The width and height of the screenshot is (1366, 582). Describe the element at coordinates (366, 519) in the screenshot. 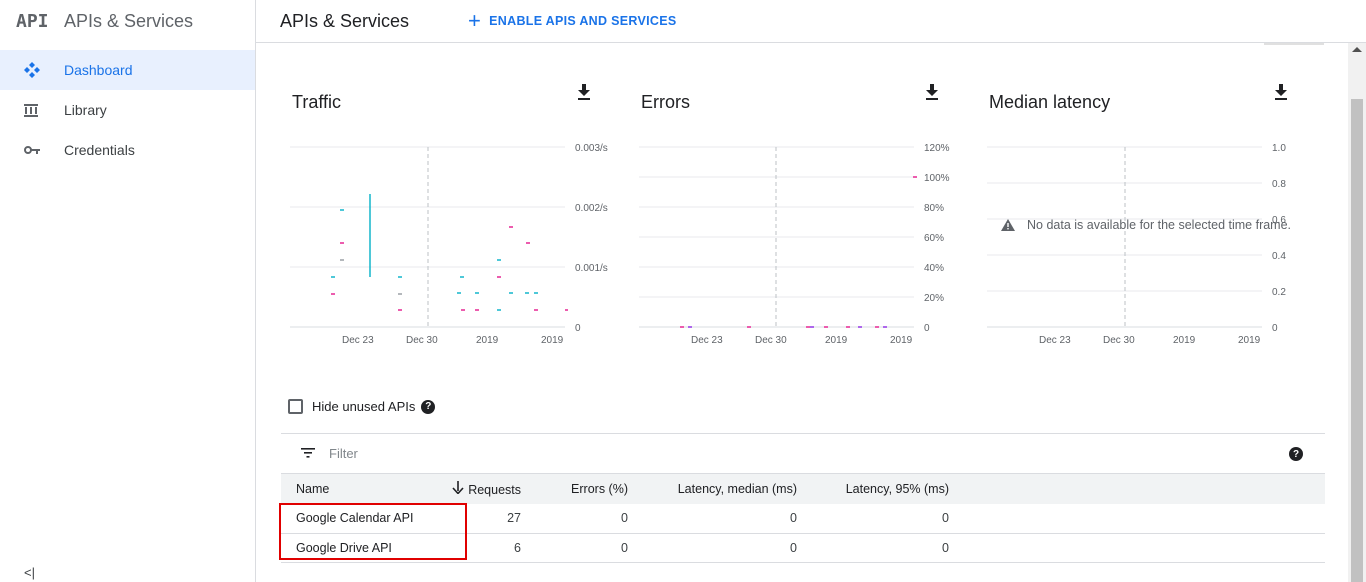

I see `api-name-link: Google Calendar API` at that location.